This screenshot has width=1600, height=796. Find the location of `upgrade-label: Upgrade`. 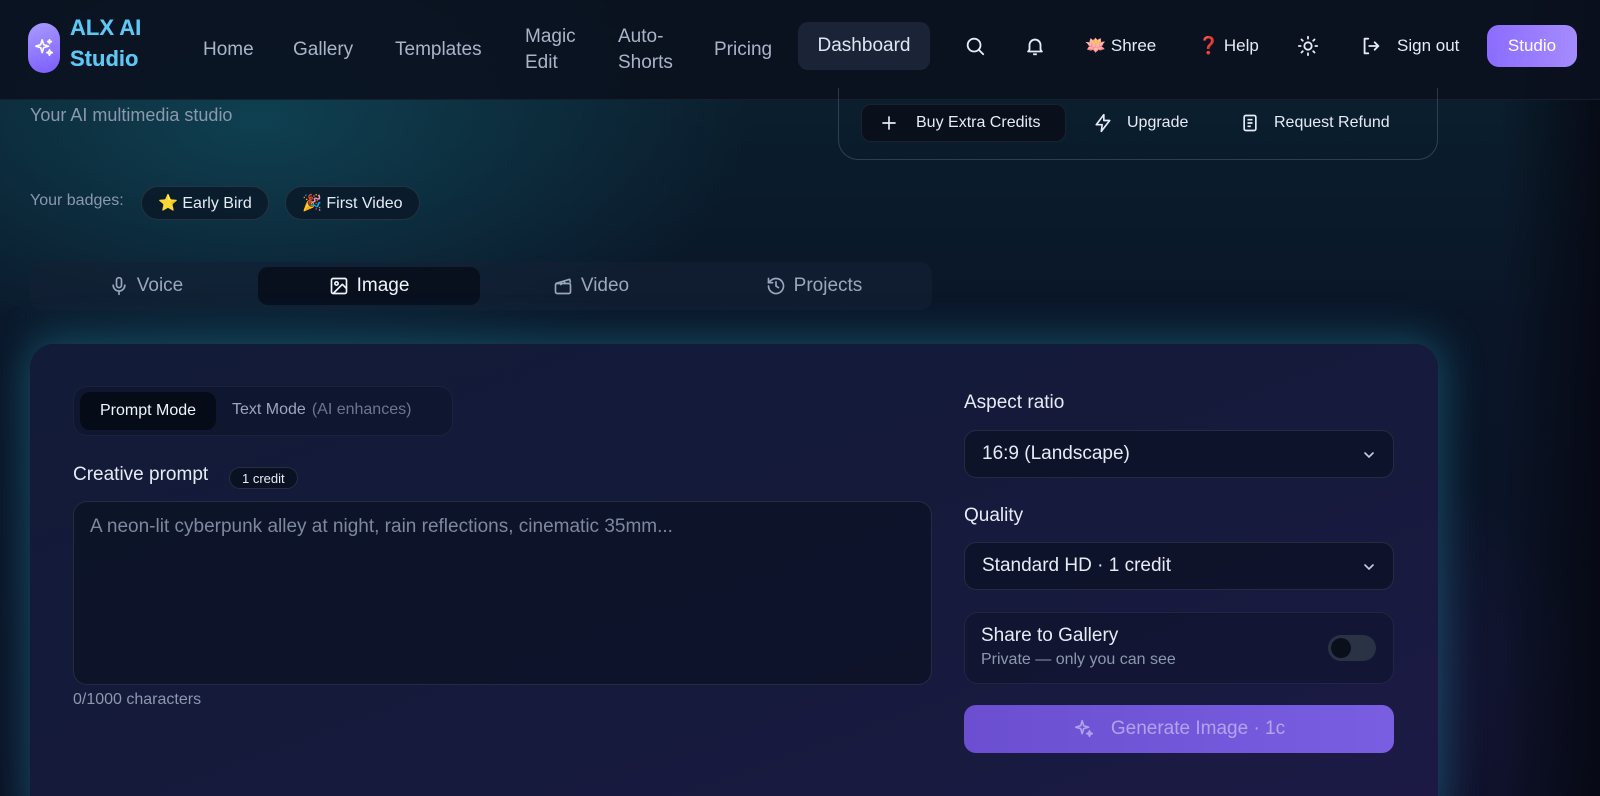

upgrade-label: Upgrade is located at coordinates (1158, 122).